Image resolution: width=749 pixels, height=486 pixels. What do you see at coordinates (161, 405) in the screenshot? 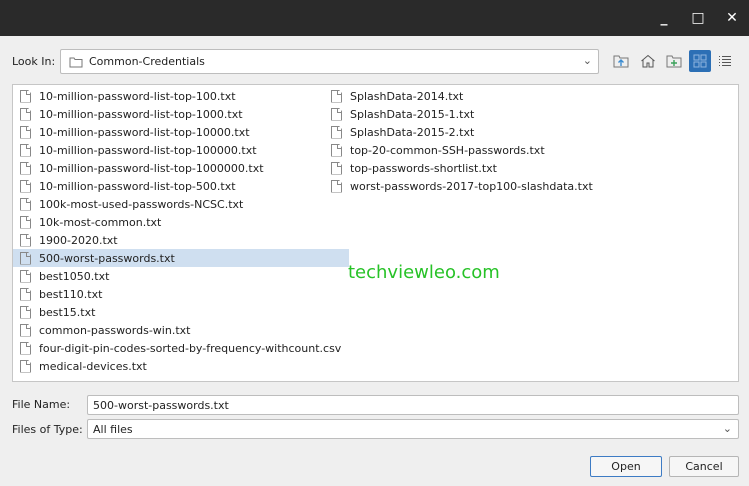
I see `file-name-value: 500-worst-passwords.txt` at bounding box center [161, 405].